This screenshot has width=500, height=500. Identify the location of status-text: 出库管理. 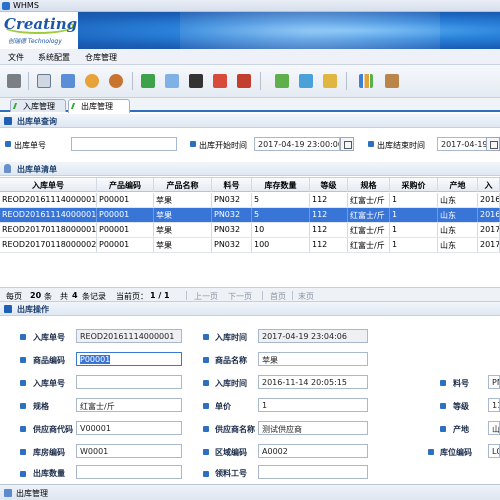
(32, 493).